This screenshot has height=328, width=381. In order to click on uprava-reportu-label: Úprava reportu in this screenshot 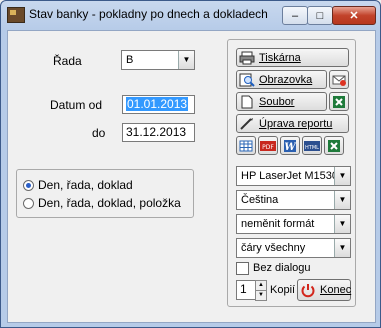, I will do `click(296, 123)`.